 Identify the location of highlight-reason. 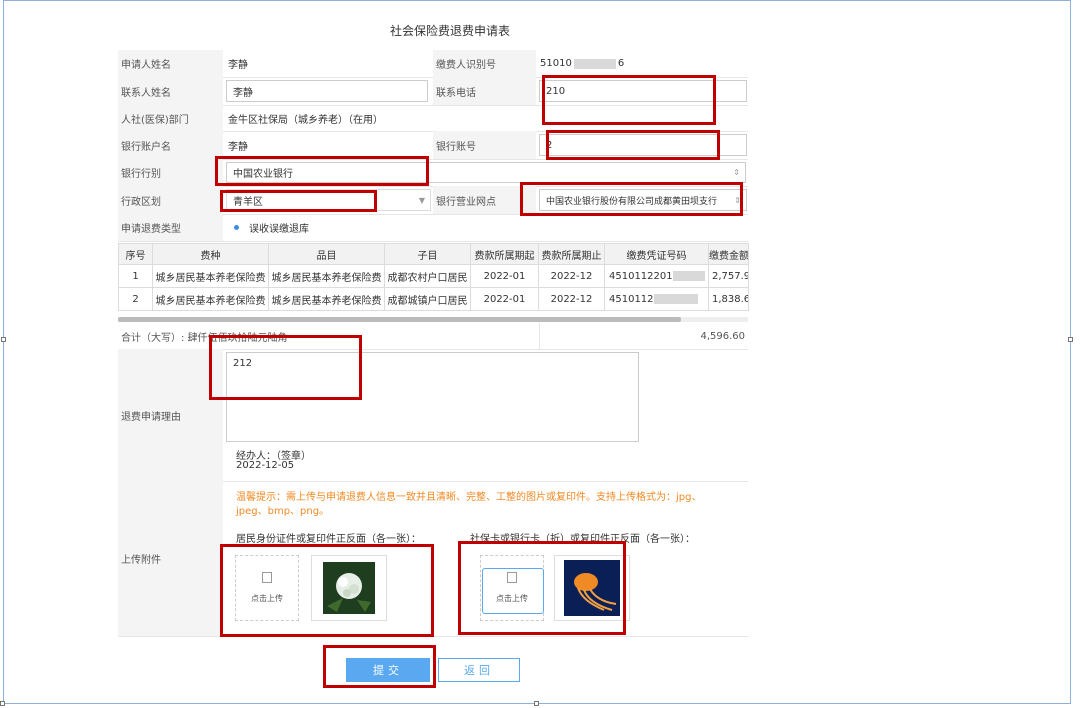
(285, 367).